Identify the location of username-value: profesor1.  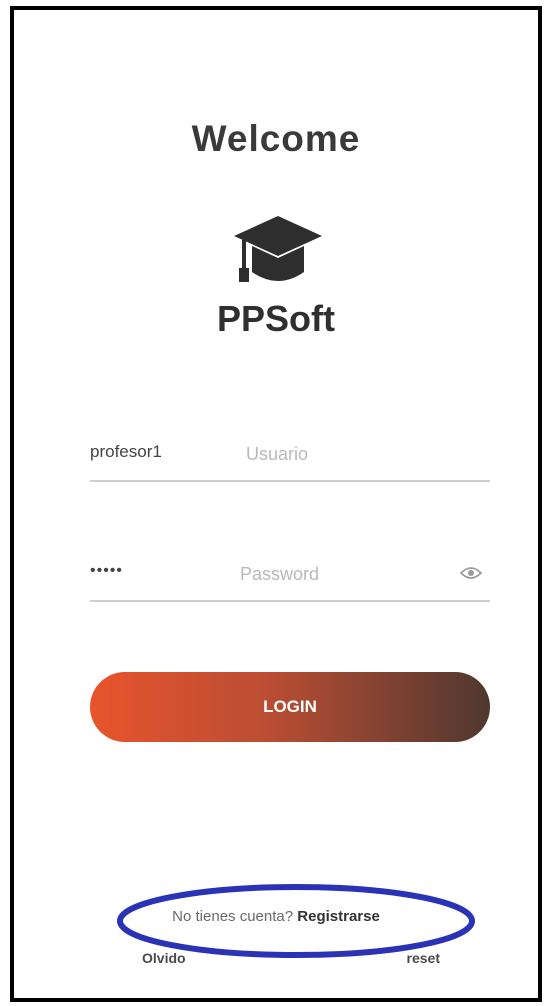
(126, 452).